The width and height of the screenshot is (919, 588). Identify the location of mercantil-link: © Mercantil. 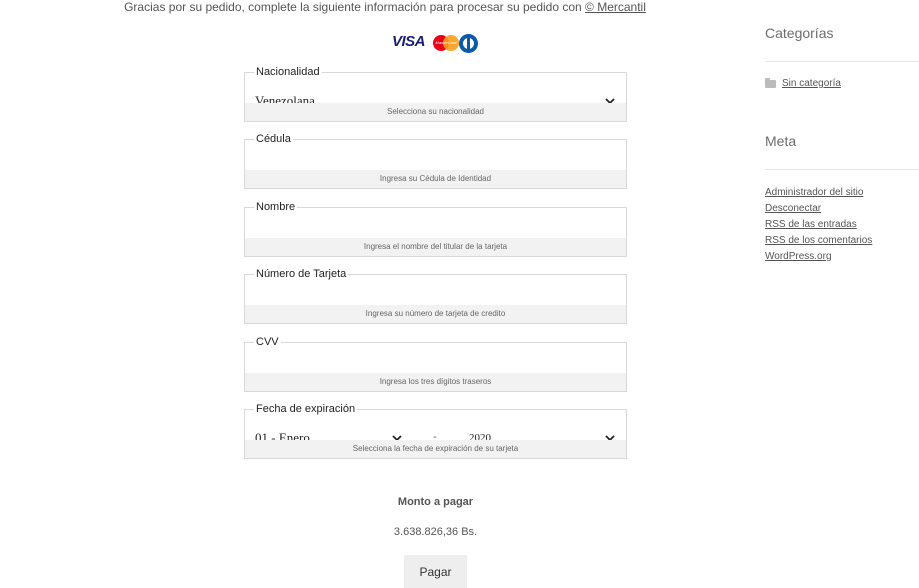
(615, 7).